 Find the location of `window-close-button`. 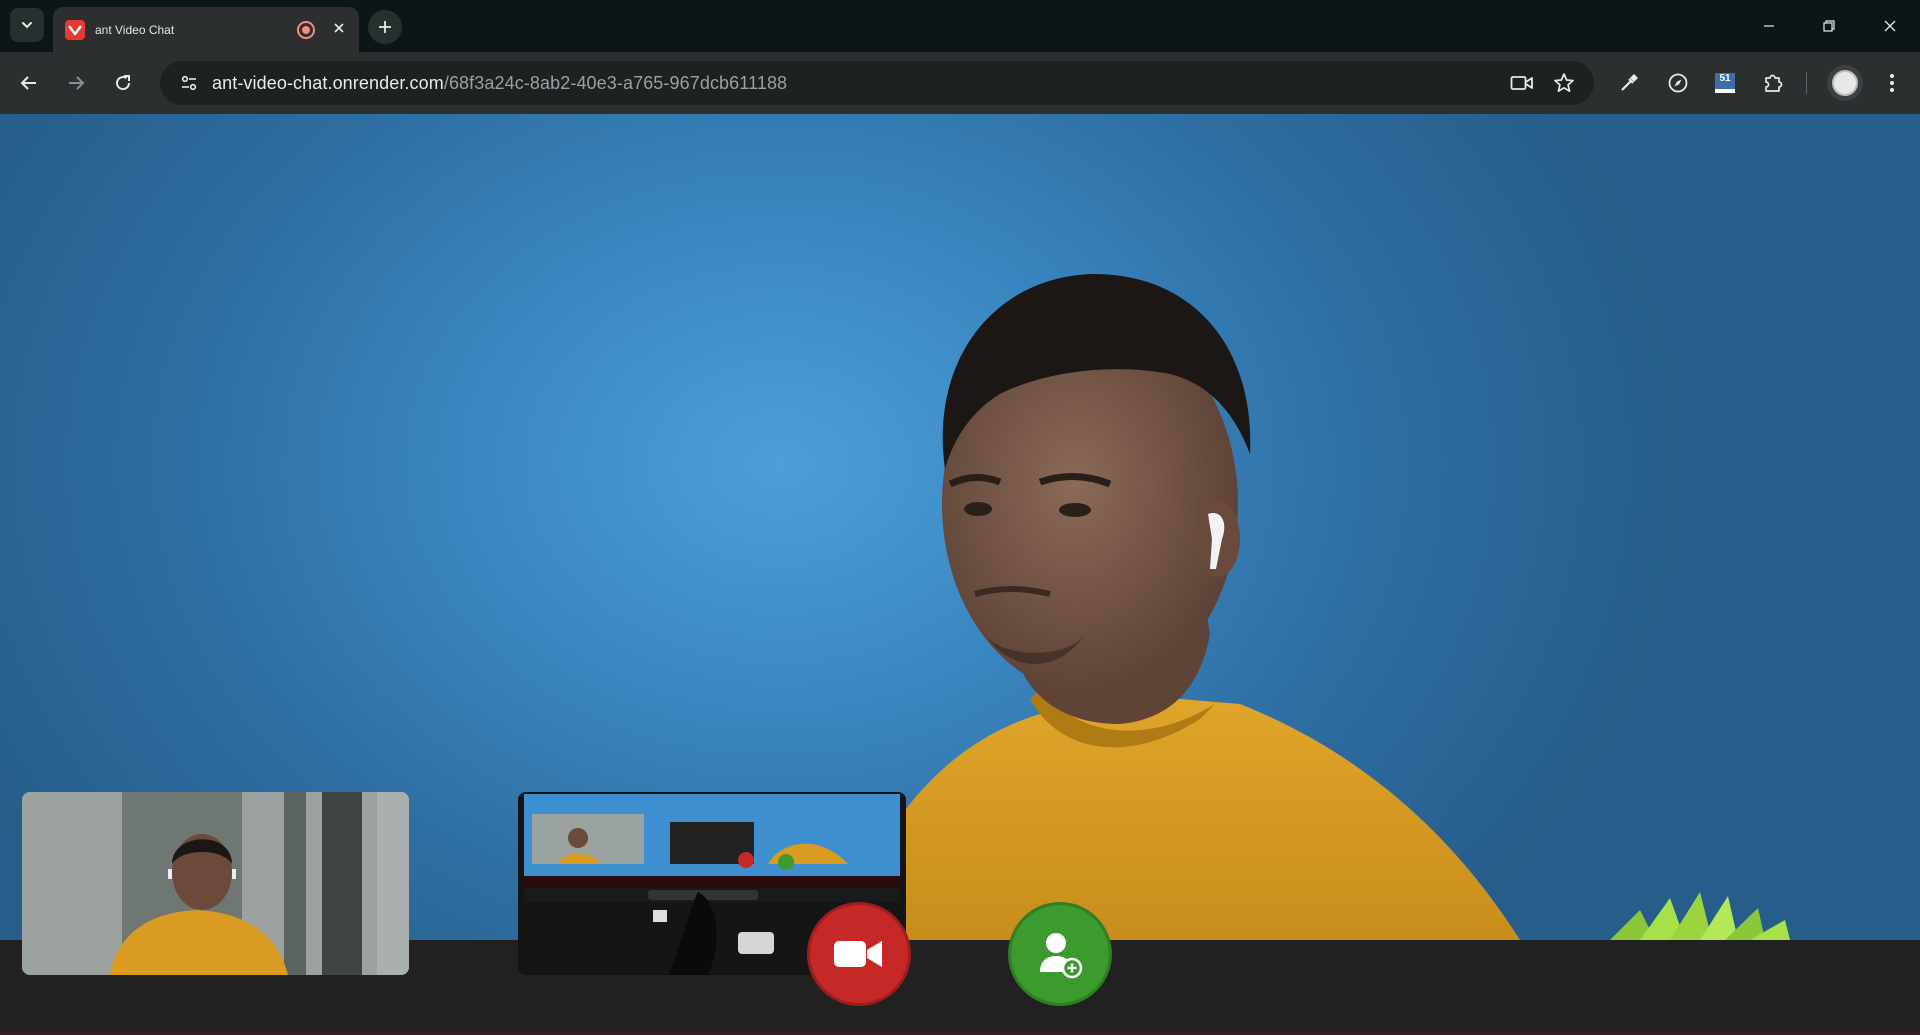

window-close-button is located at coordinates (1890, 26).